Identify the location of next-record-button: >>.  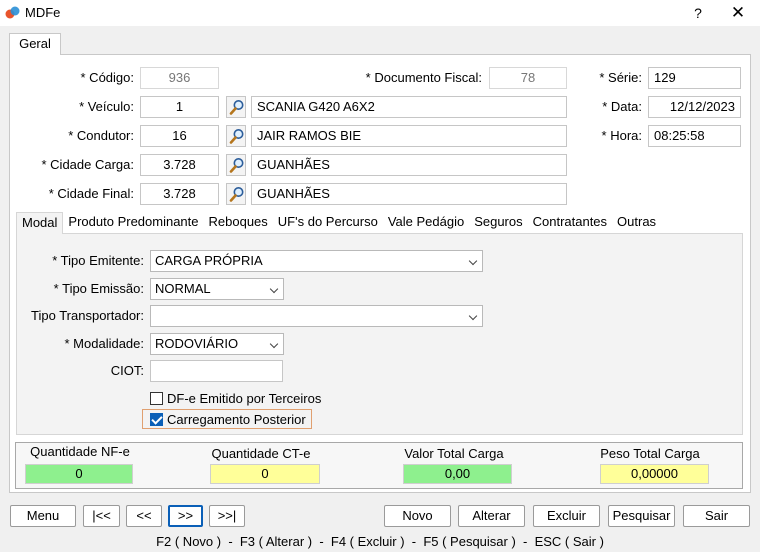
(185, 516).